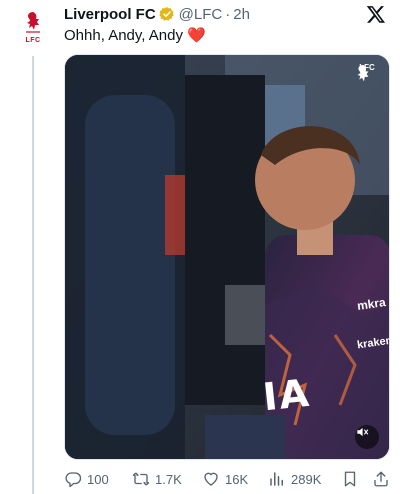 This screenshot has height=494, width=400. Describe the element at coordinates (86, 479) in the screenshot. I see `reply-button: 100` at that location.